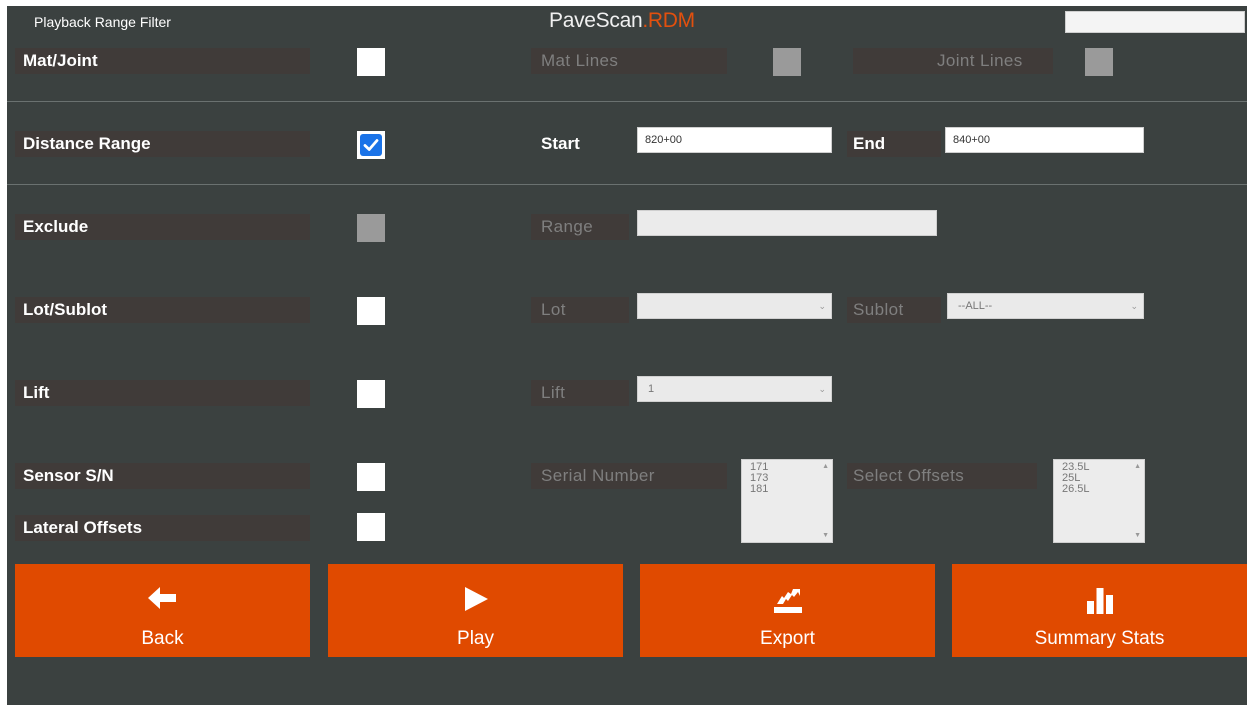  I want to click on select-offsets-list: 23.5L 25L 26.5L ▲ ▼, so click(1099, 501).